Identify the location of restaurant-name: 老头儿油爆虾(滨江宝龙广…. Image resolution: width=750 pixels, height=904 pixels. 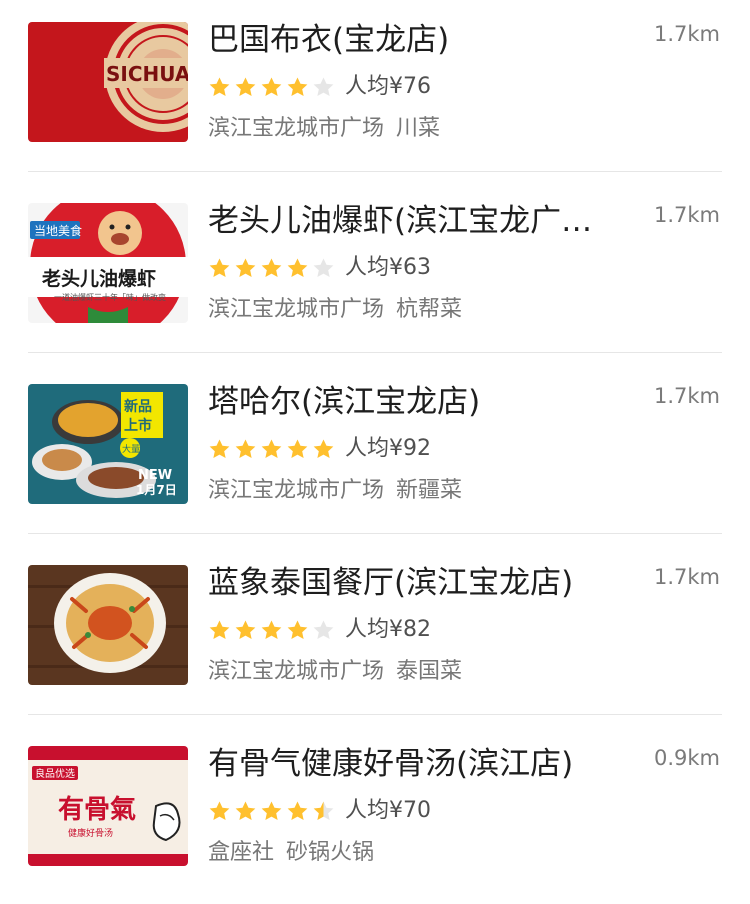
(413, 221).